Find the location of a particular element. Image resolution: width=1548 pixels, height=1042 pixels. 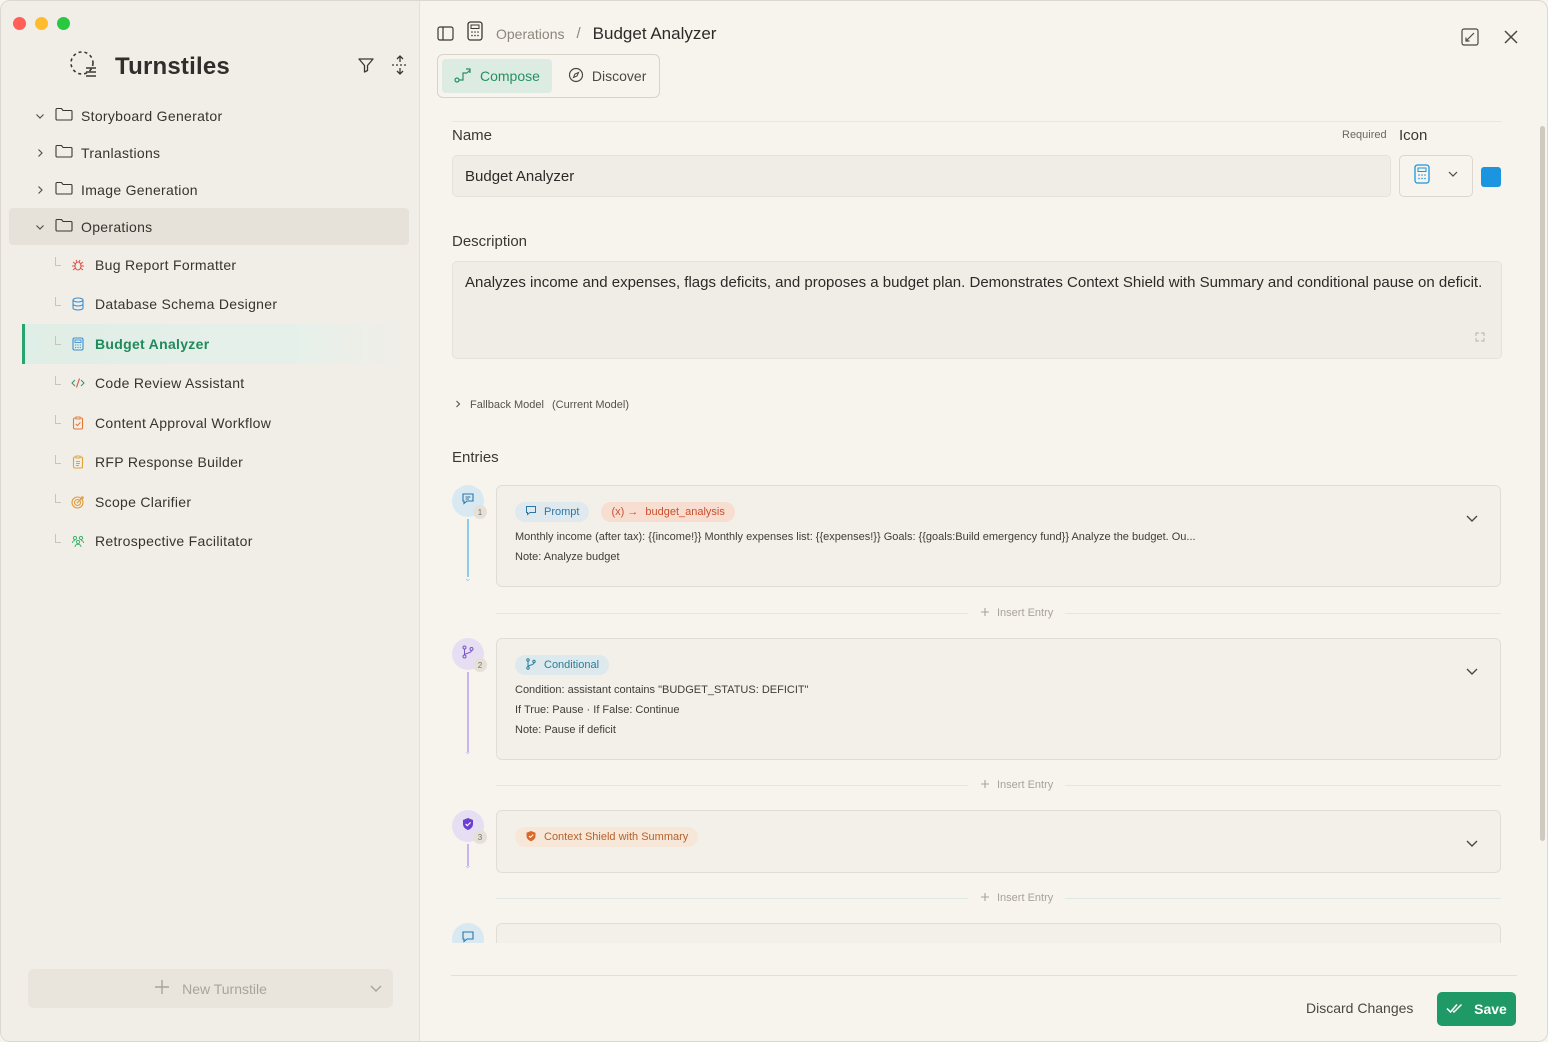

expand-icon is located at coordinates (1480, 338).